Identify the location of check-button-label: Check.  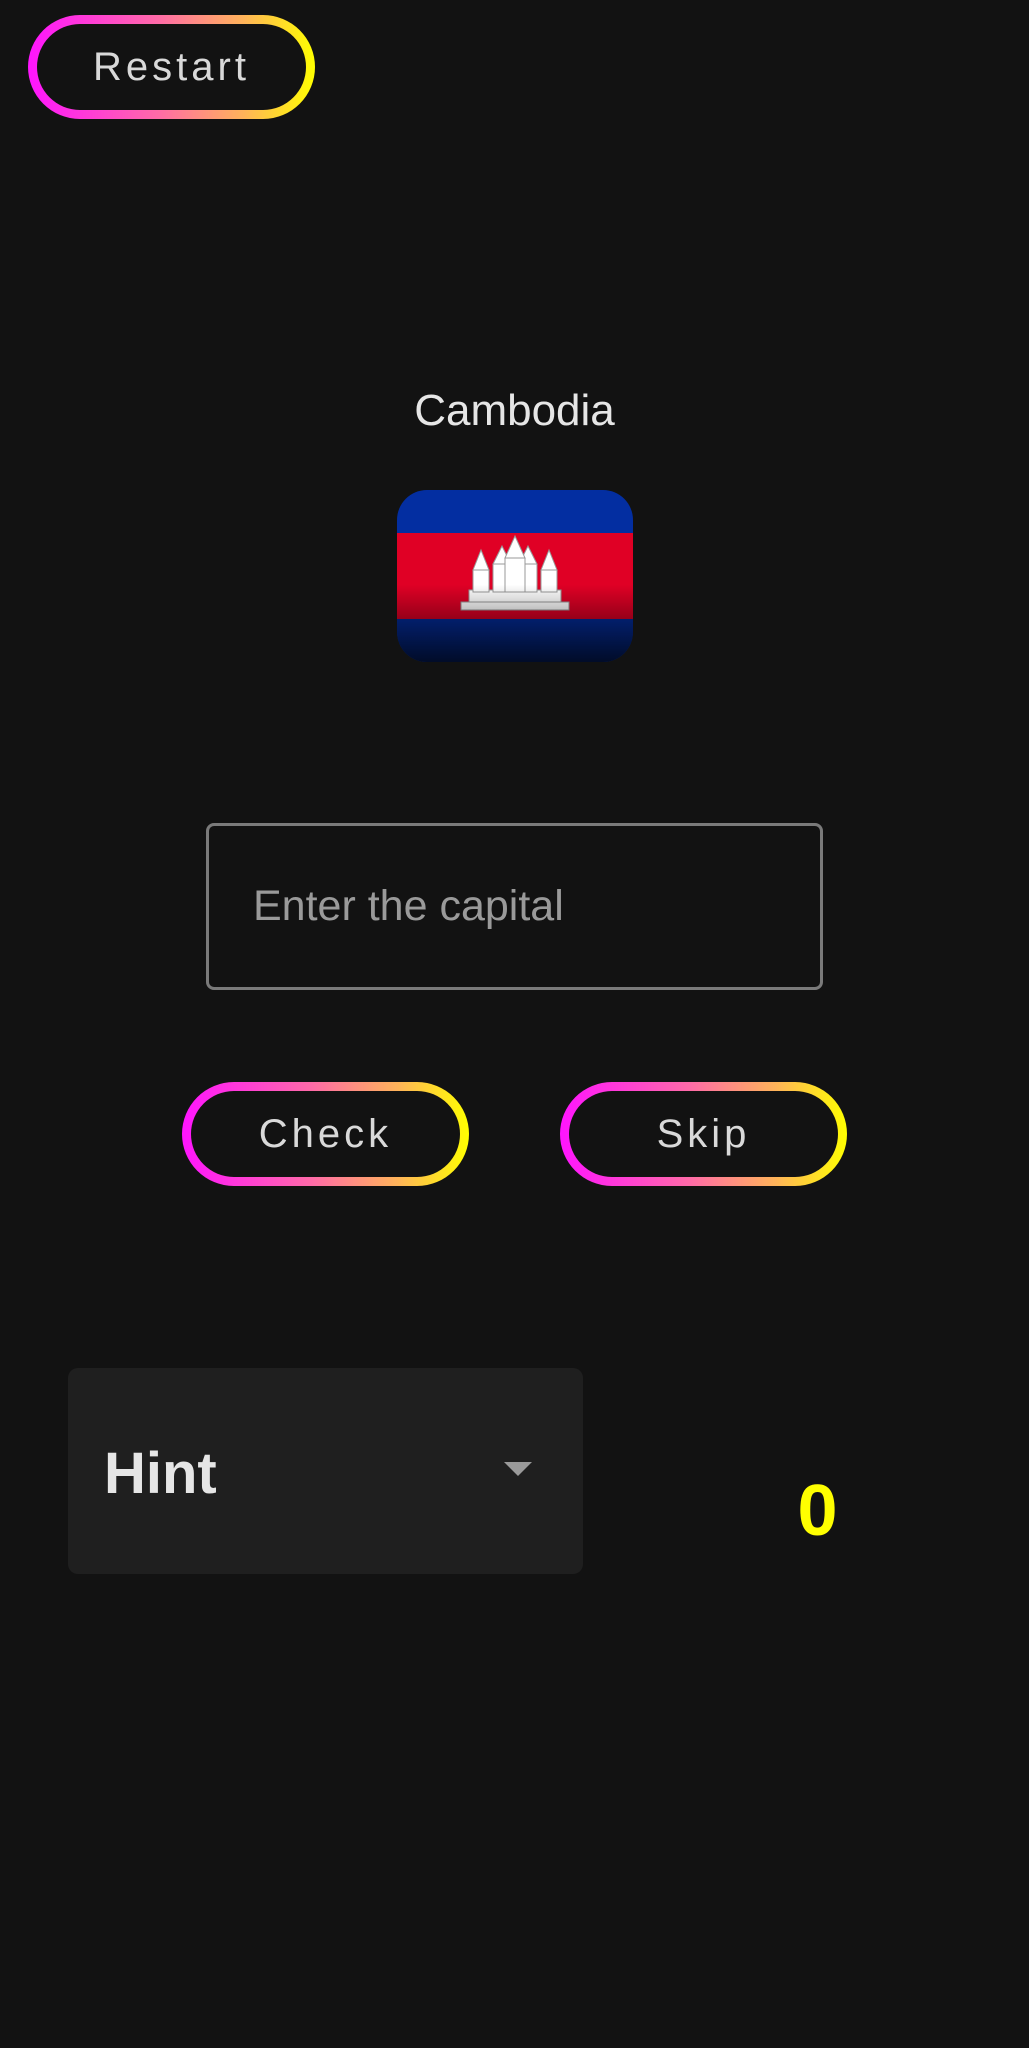
(325, 1134).